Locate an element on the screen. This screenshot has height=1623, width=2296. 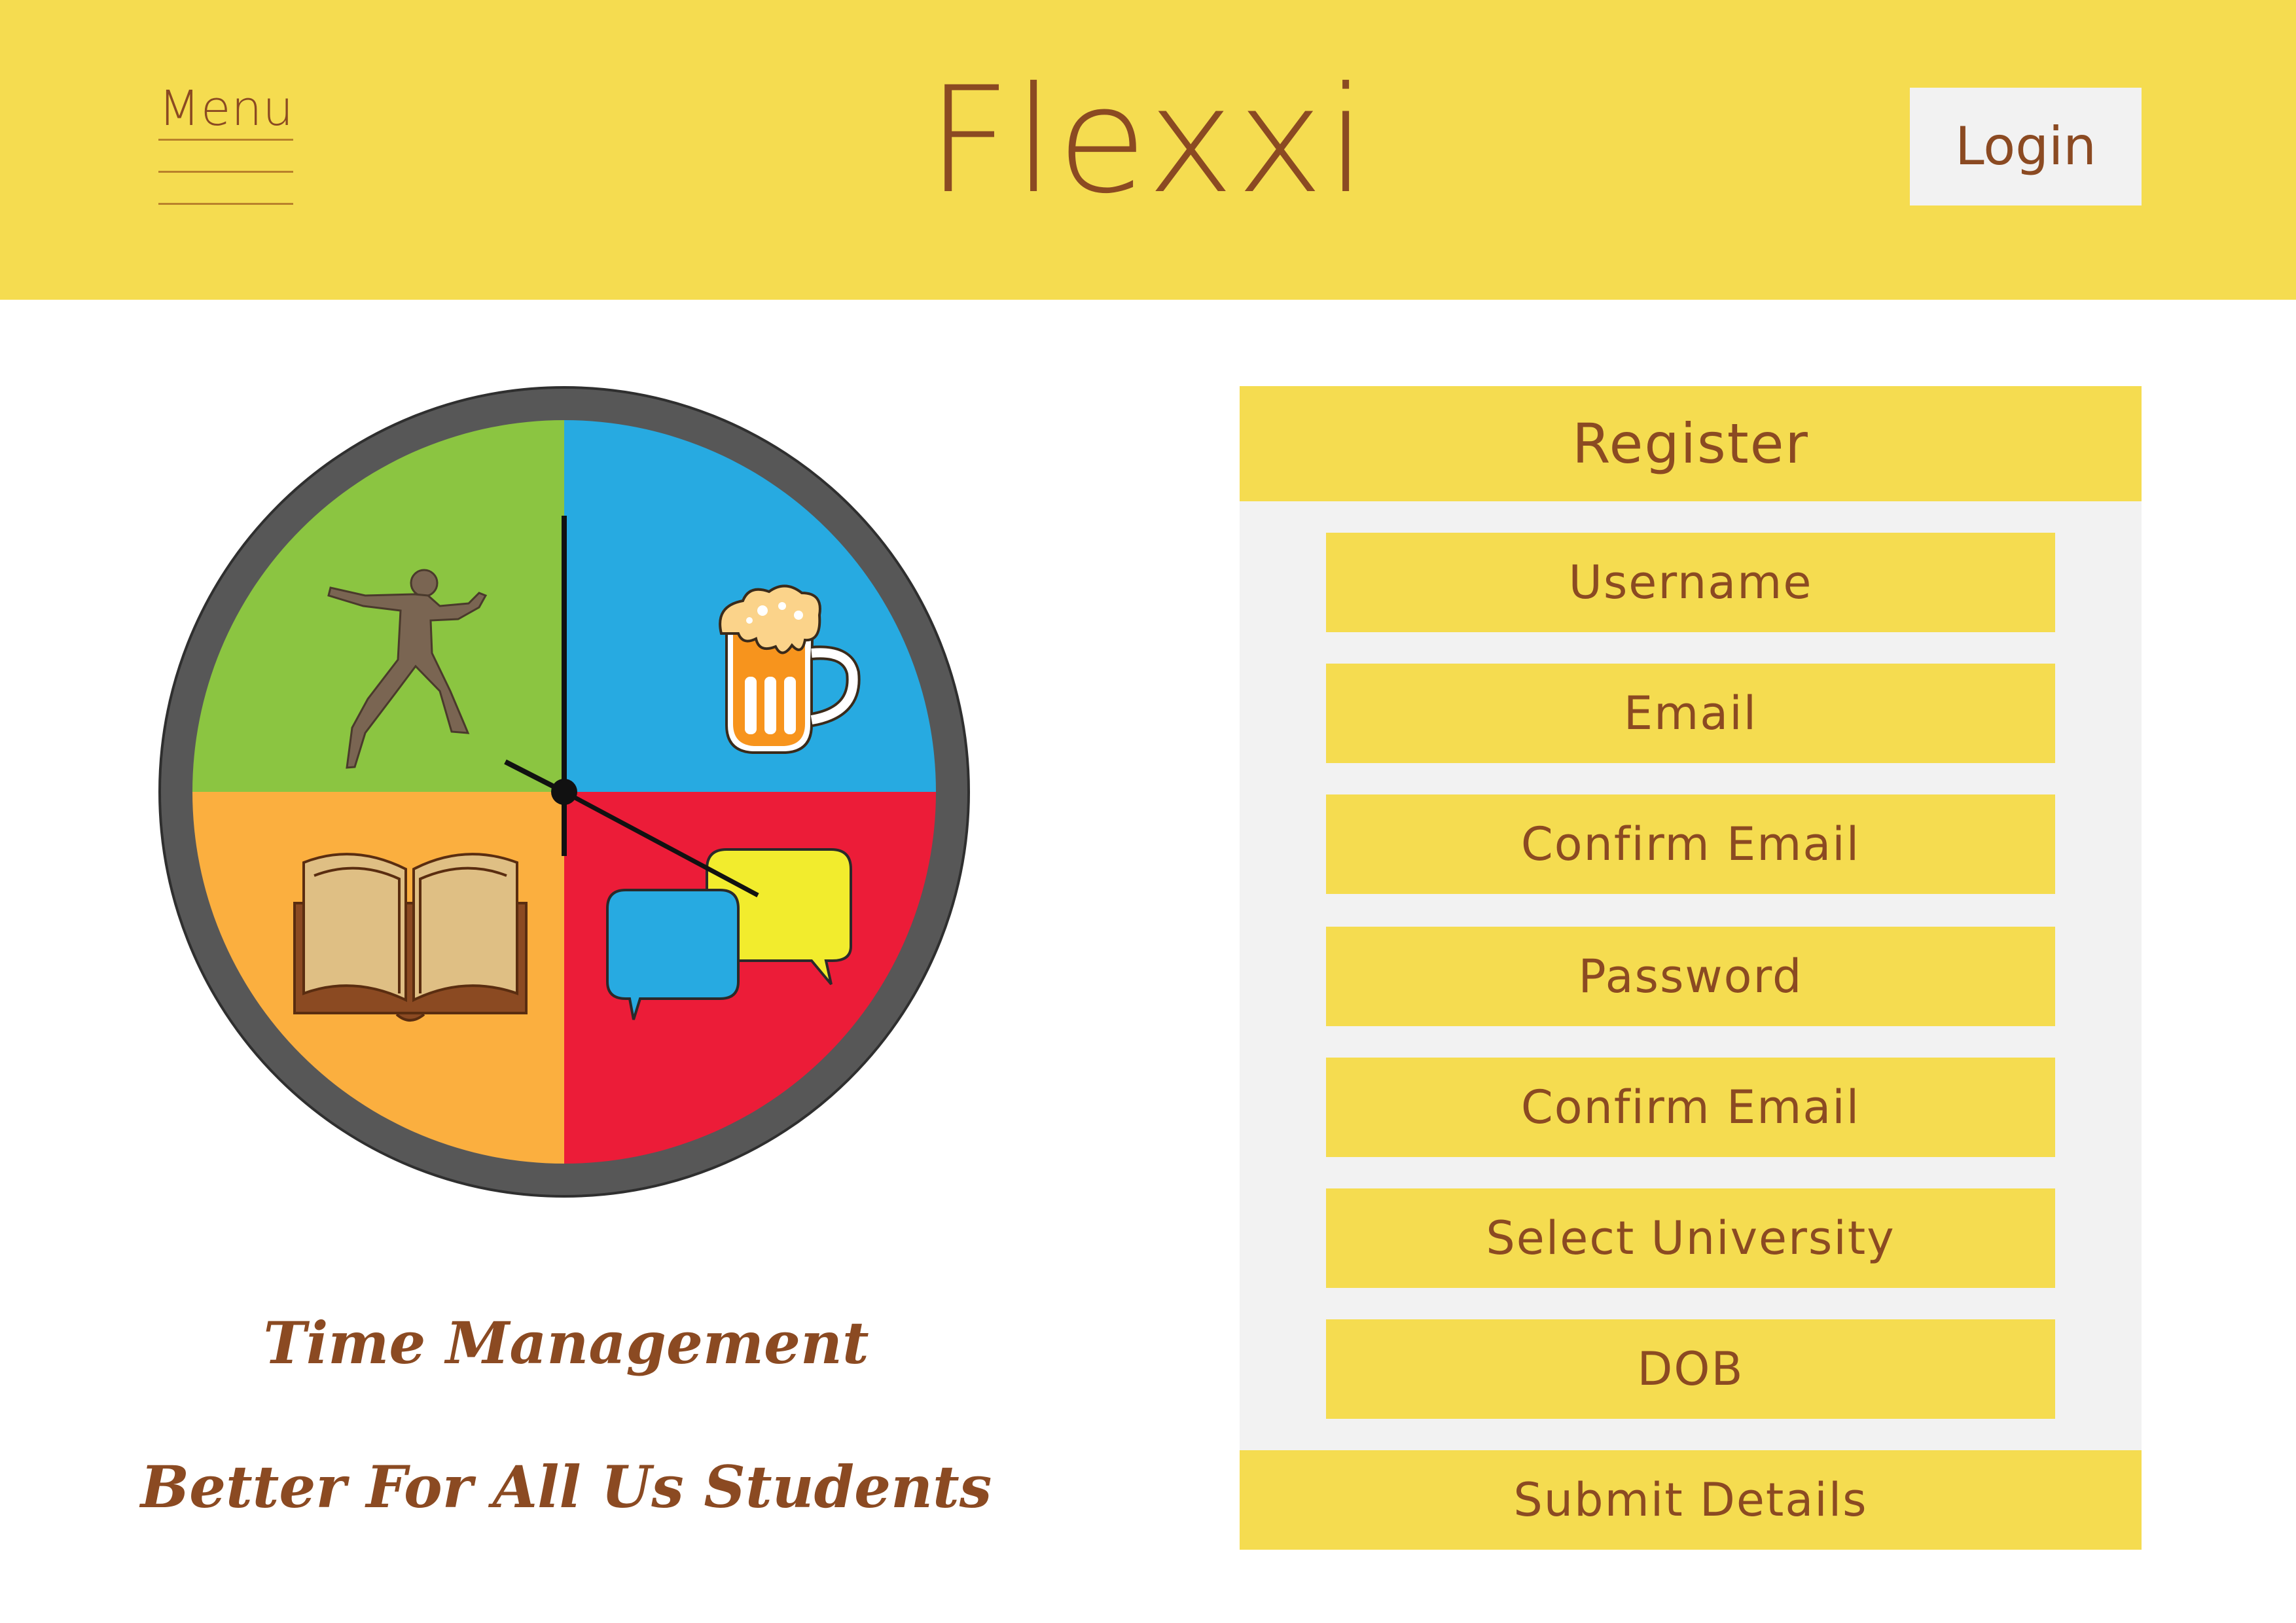
confirm-email-field is located at coordinates (1690, 844).